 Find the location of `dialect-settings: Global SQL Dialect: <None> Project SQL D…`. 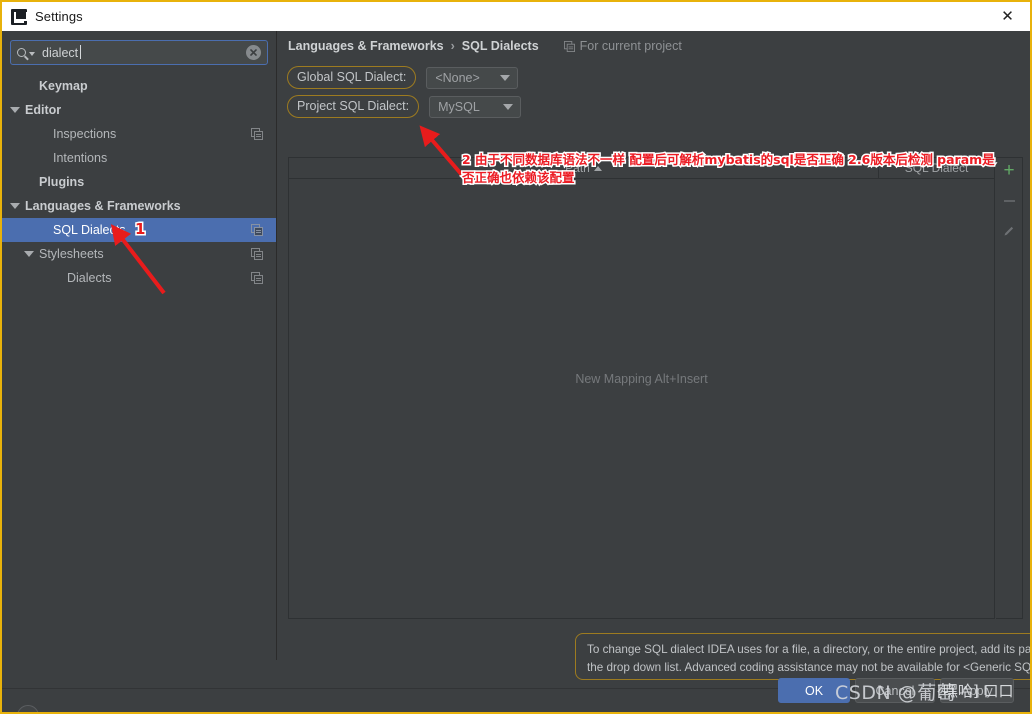

dialect-settings: Global SQL Dialect: <None> Project SQL D… is located at coordinates (654, 91).